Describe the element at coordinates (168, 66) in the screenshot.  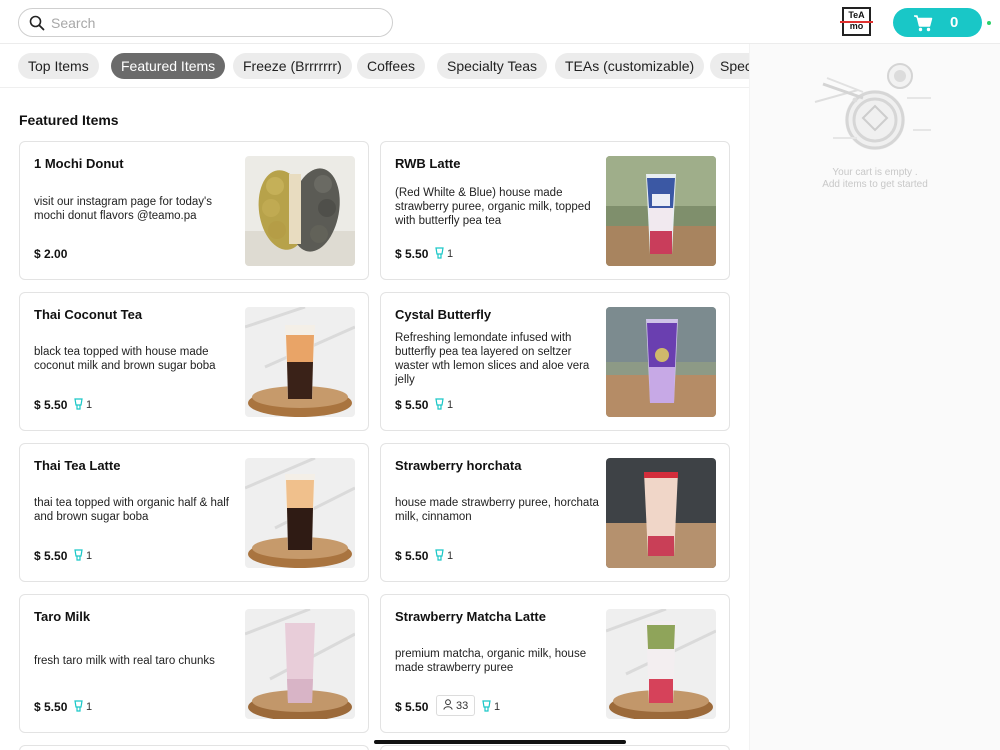
I see `tab-featured-items: Featured Items` at that location.